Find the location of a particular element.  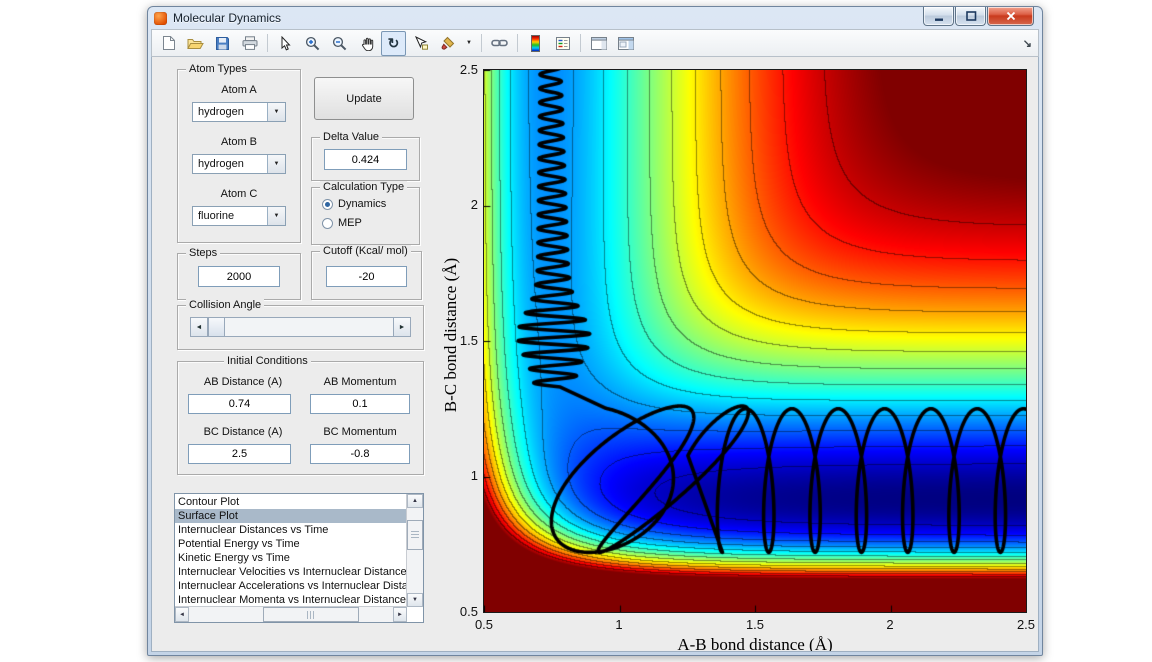

rotate-3d-icon: ↻ is located at coordinates (393, 43).